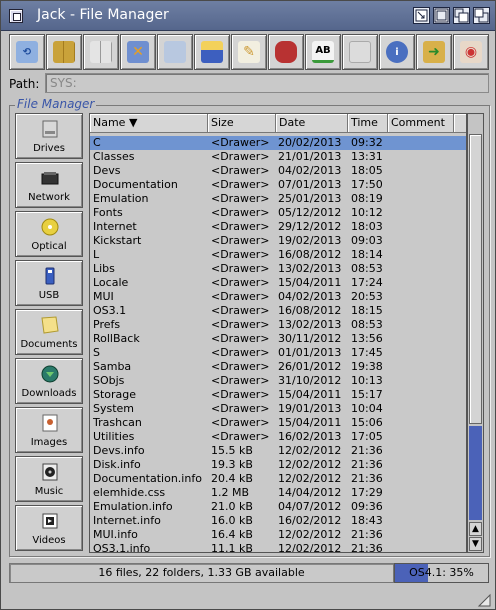  What do you see at coordinates (114, 408) in the screenshot?
I see `file-name: System` at bounding box center [114, 408].